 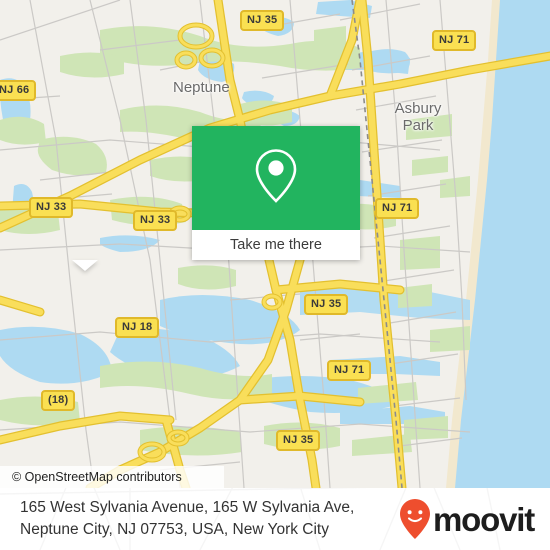 I want to click on moovit-logo: moovit, so click(x=467, y=519).